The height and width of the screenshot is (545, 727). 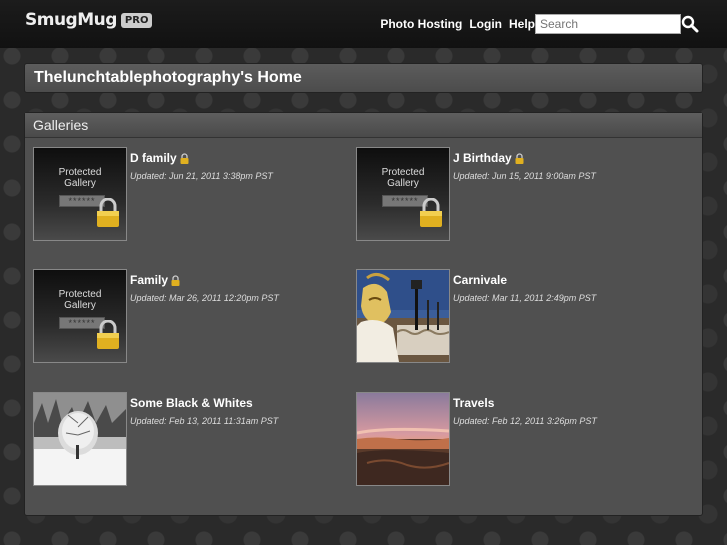 What do you see at coordinates (524, 176) in the screenshot?
I see `gallery-updated: Updated: Jun 15, 2011 9:00am PST` at bounding box center [524, 176].